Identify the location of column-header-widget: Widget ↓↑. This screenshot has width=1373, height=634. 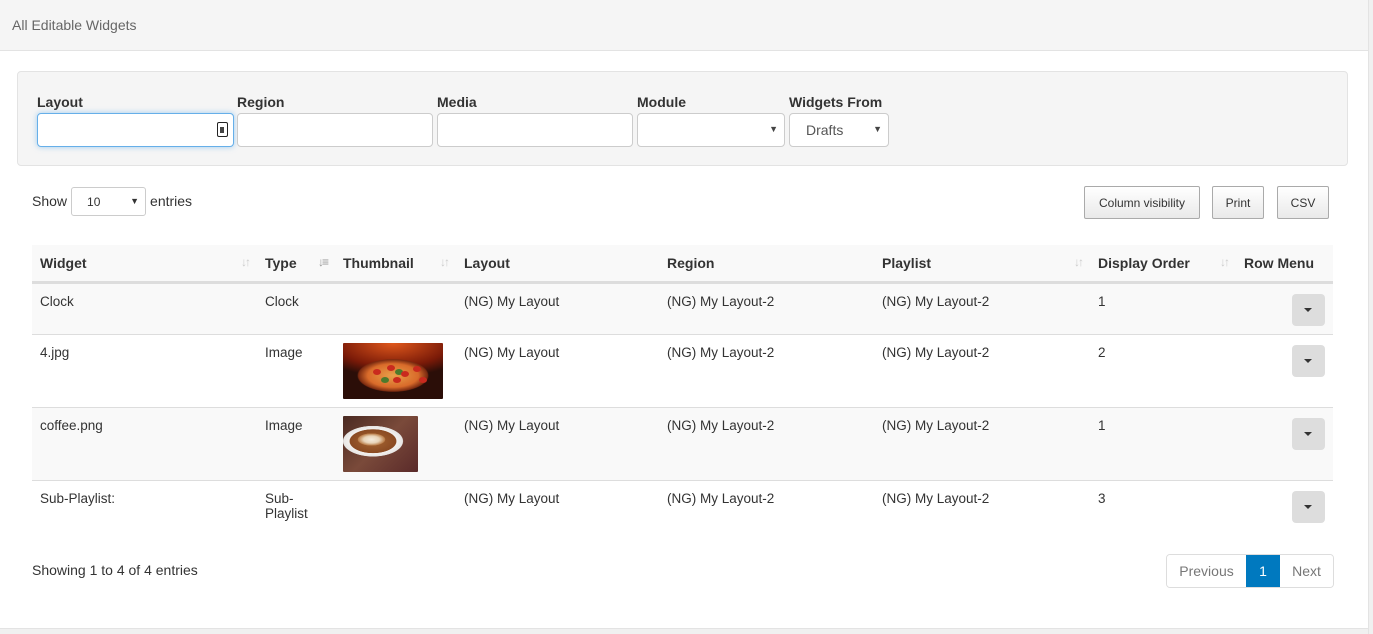
(144, 264).